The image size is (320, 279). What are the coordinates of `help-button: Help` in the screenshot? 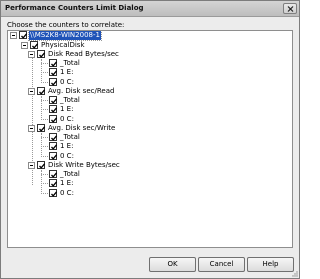 It's located at (270, 264).